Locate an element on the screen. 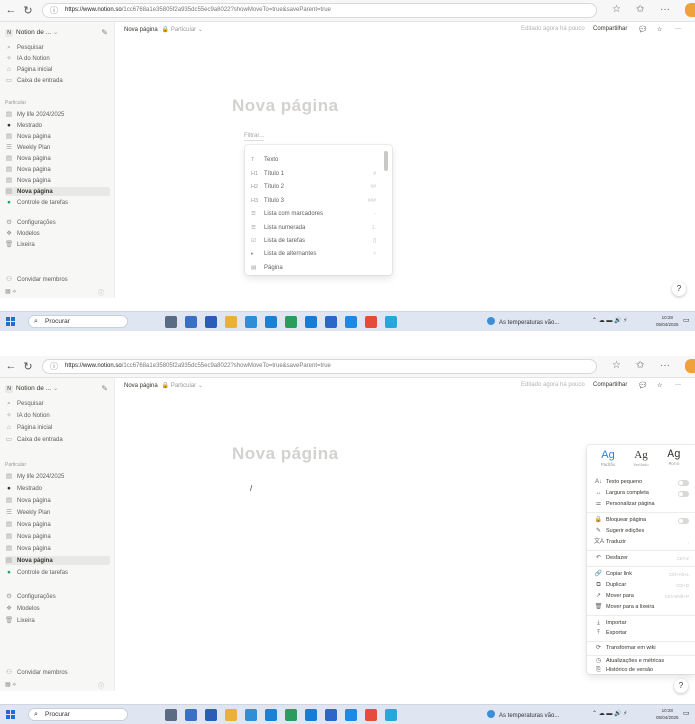 The image size is (695, 724). copy-link-item: 🔗 Copiar link Ctrl+Alt+L is located at coordinates (641, 574).